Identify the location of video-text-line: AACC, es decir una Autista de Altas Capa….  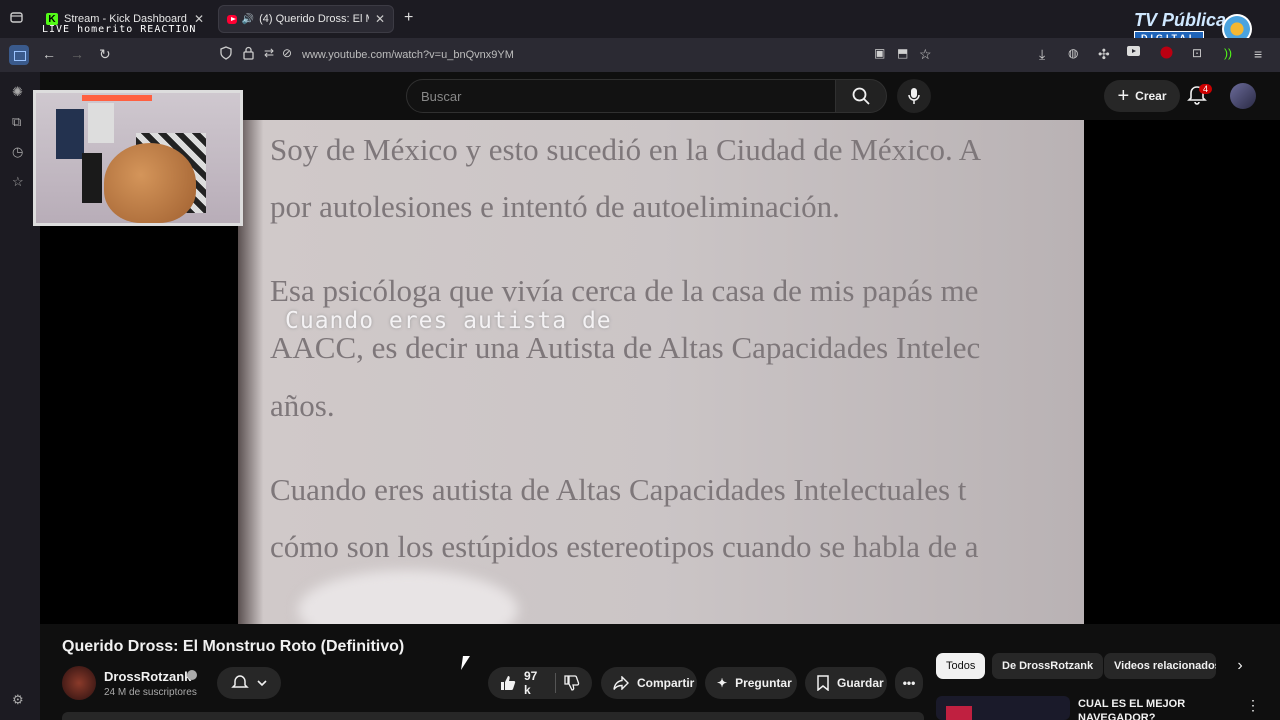
(625, 347).